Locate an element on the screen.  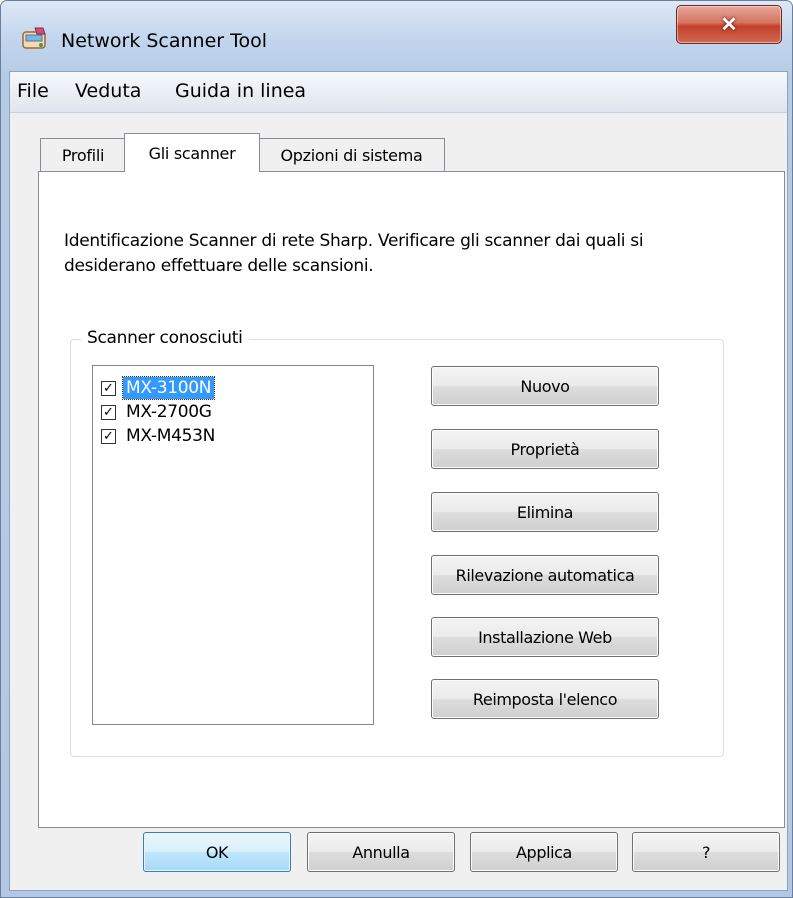
menu-bar: File Veduta Guida in linea is located at coordinates (398, 92).